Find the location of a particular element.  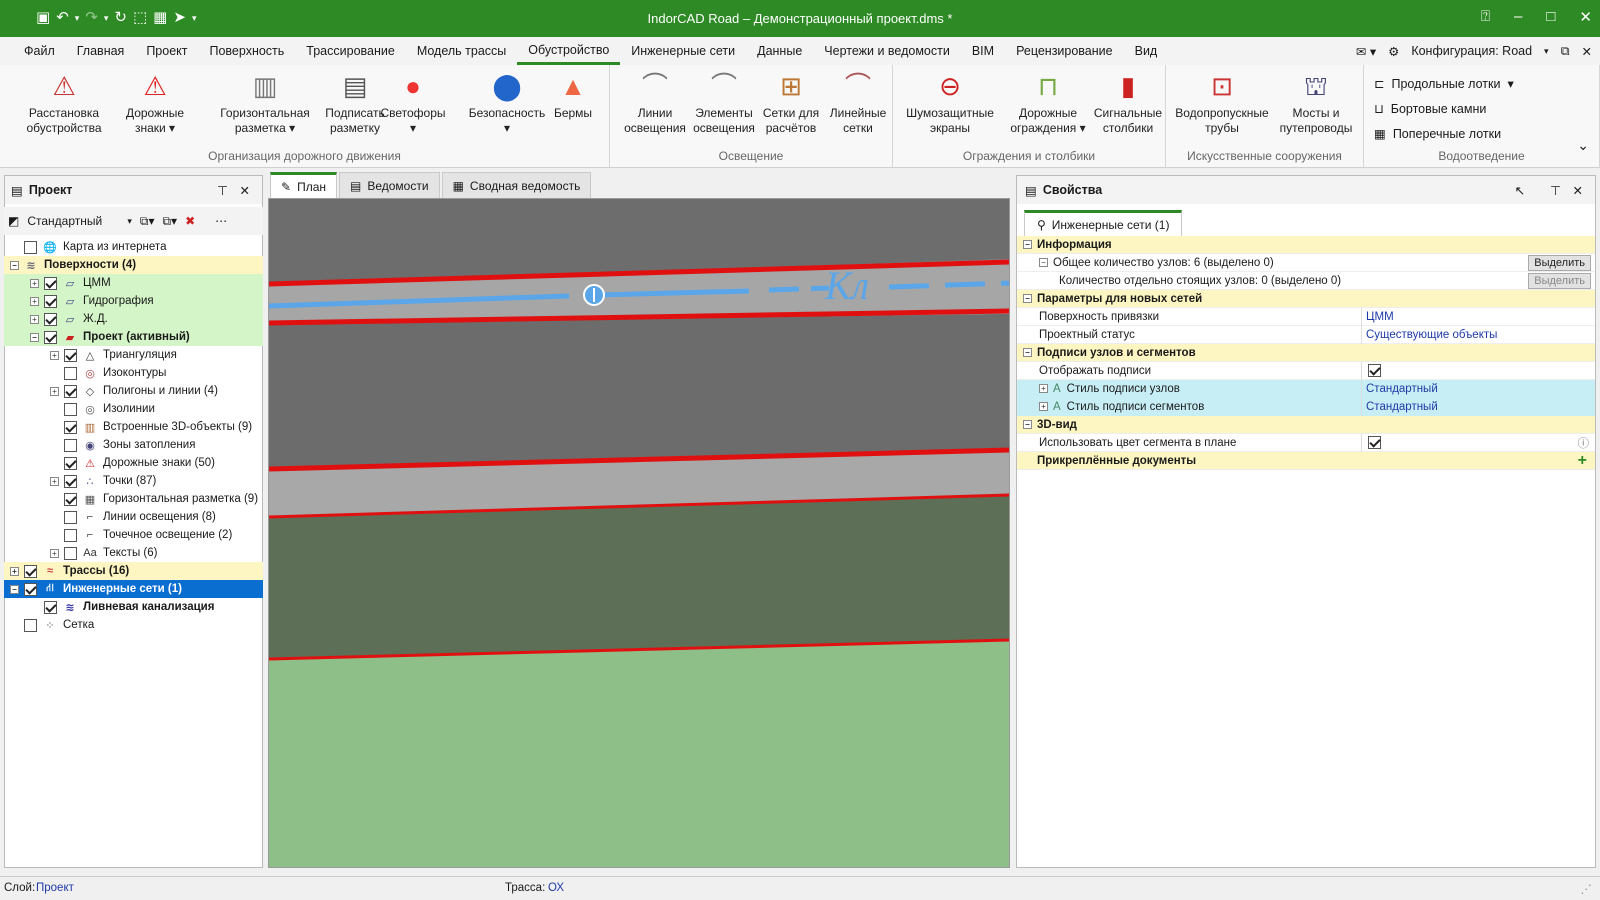

property-row: Поверхность привязки ЦММ is located at coordinates (1306, 316).